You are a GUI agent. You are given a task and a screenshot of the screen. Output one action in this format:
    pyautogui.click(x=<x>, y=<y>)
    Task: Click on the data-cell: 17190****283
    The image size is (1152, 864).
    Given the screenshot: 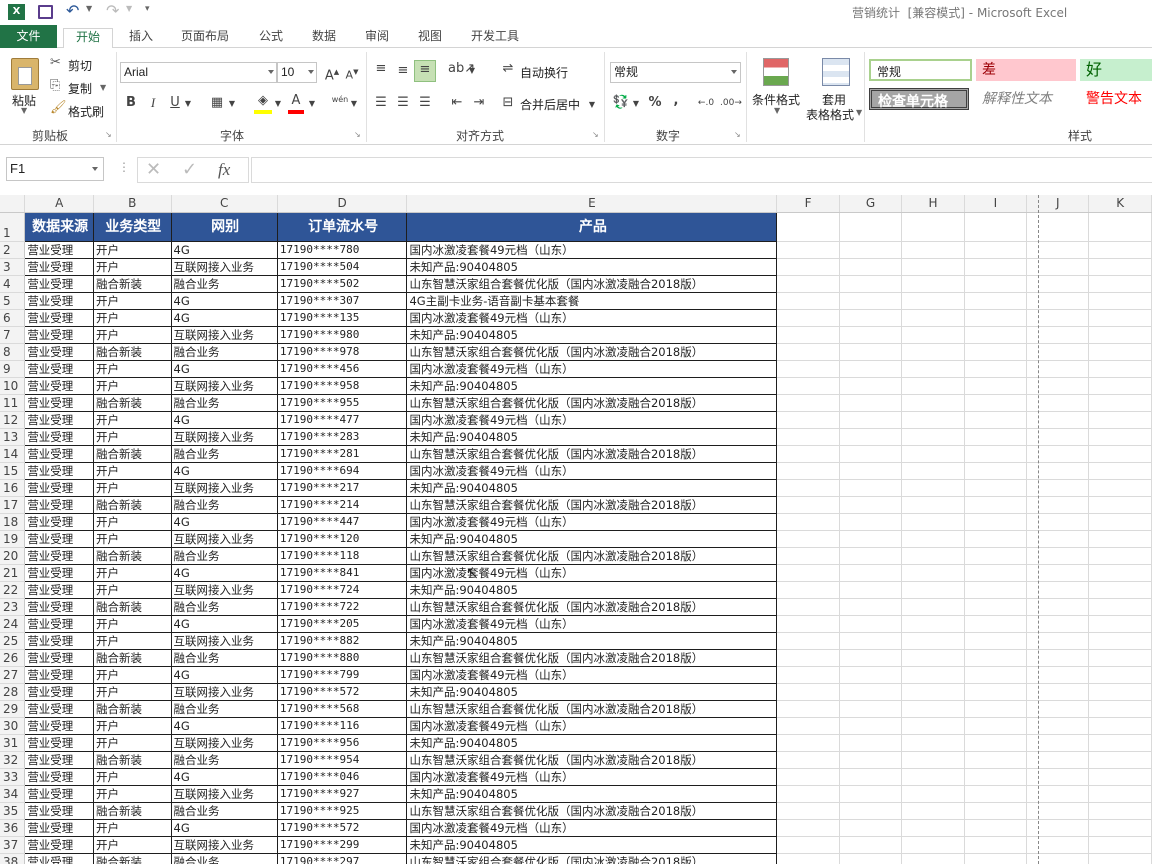 What is the action you would take?
    pyautogui.click(x=342, y=436)
    